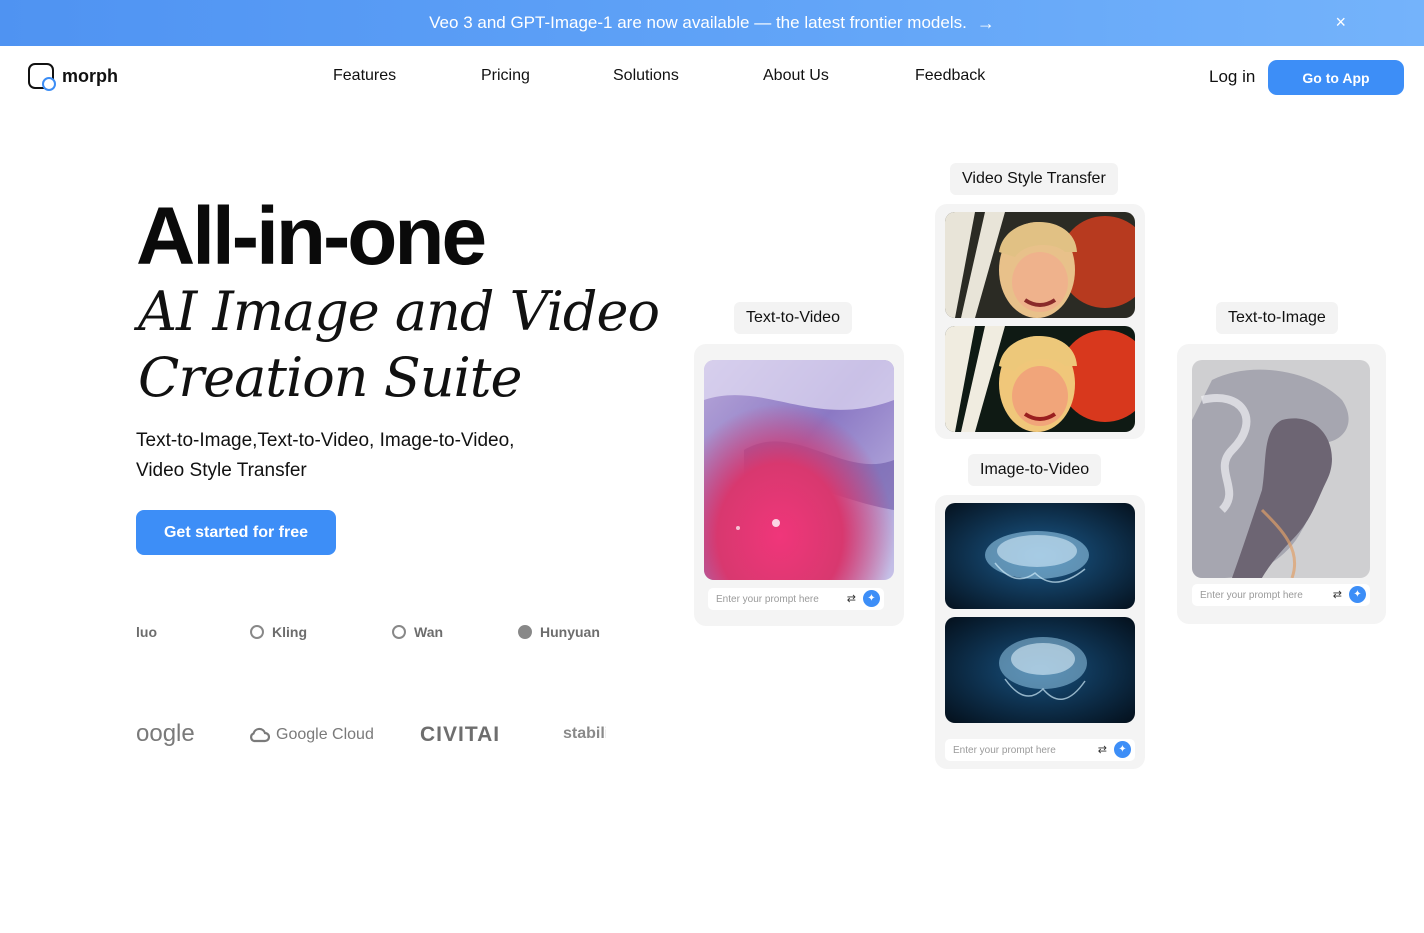  I want to click on brand-strip-2: oogle Google Cloud CIVITAI stabili, so click(371, 736).